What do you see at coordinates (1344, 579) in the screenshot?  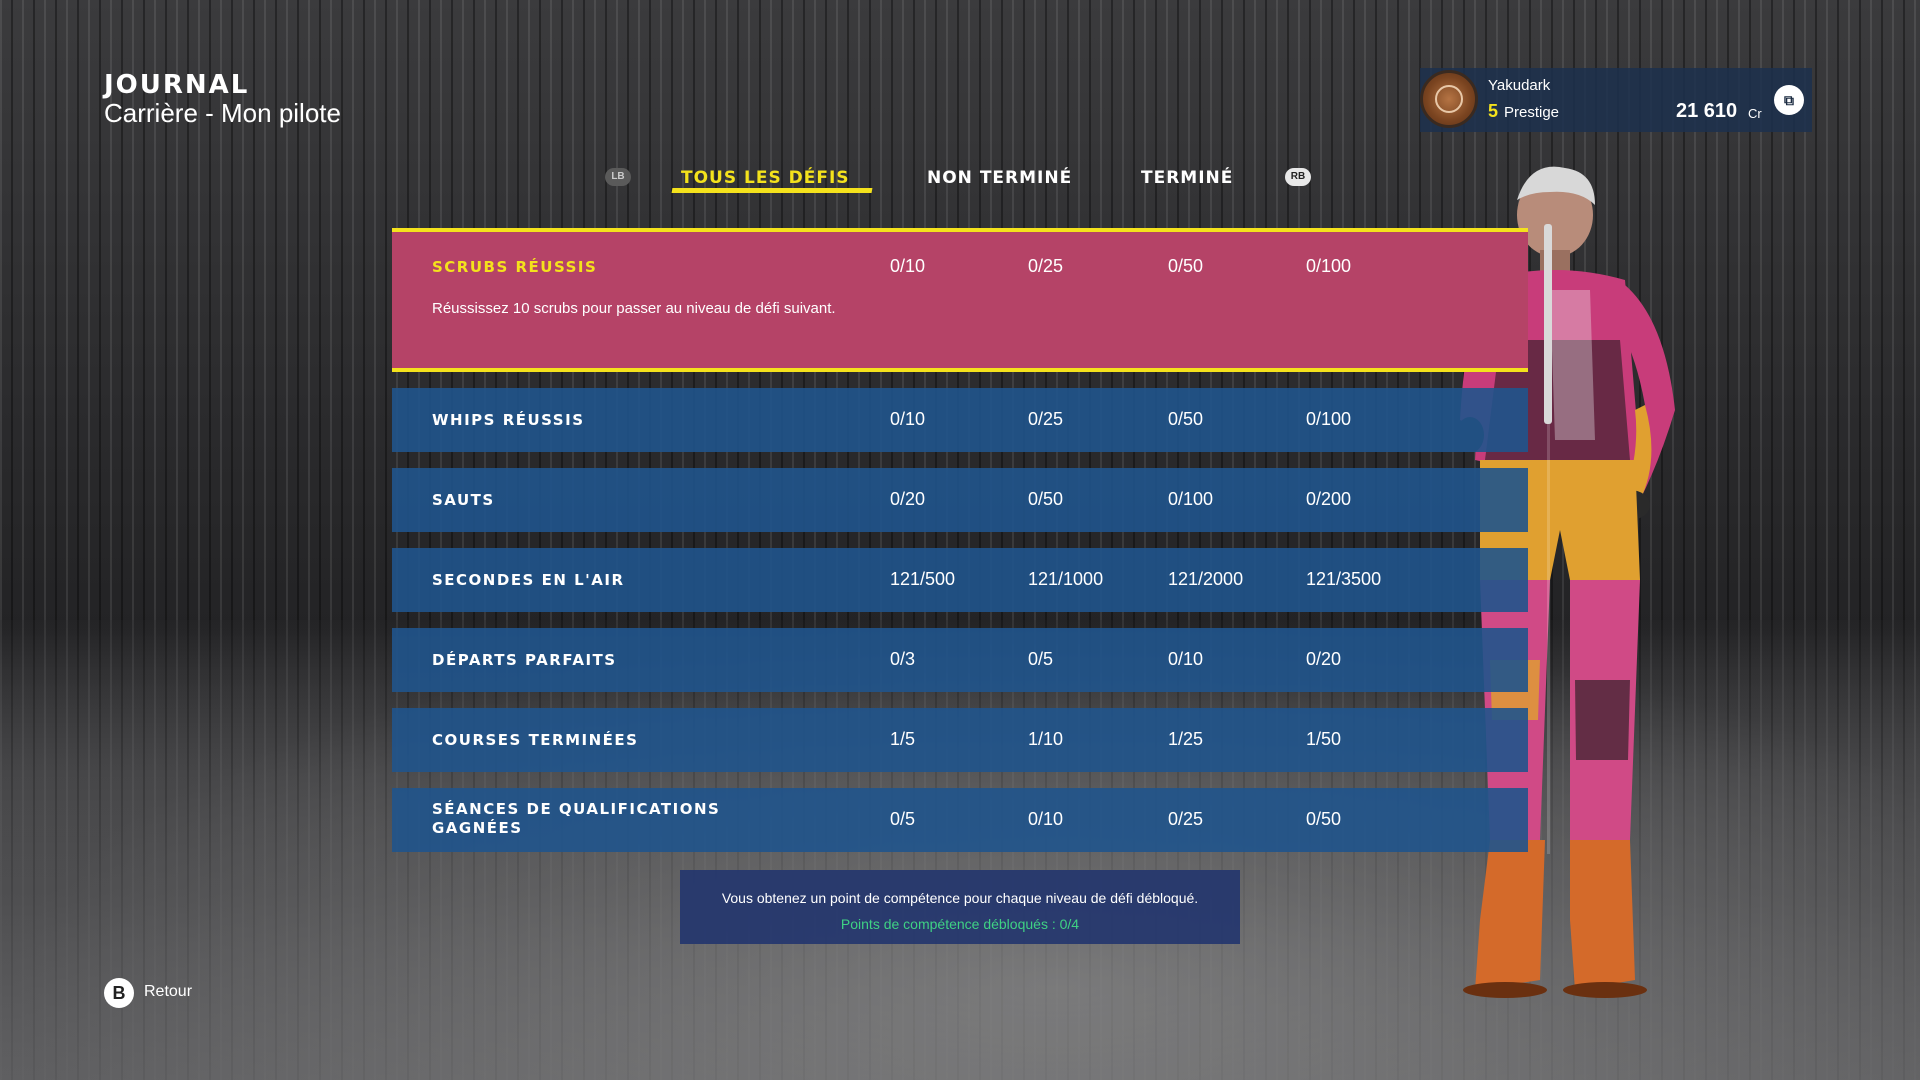 I see `challenge-tier-4: 121/3500` at bounding box center [1344, 579].